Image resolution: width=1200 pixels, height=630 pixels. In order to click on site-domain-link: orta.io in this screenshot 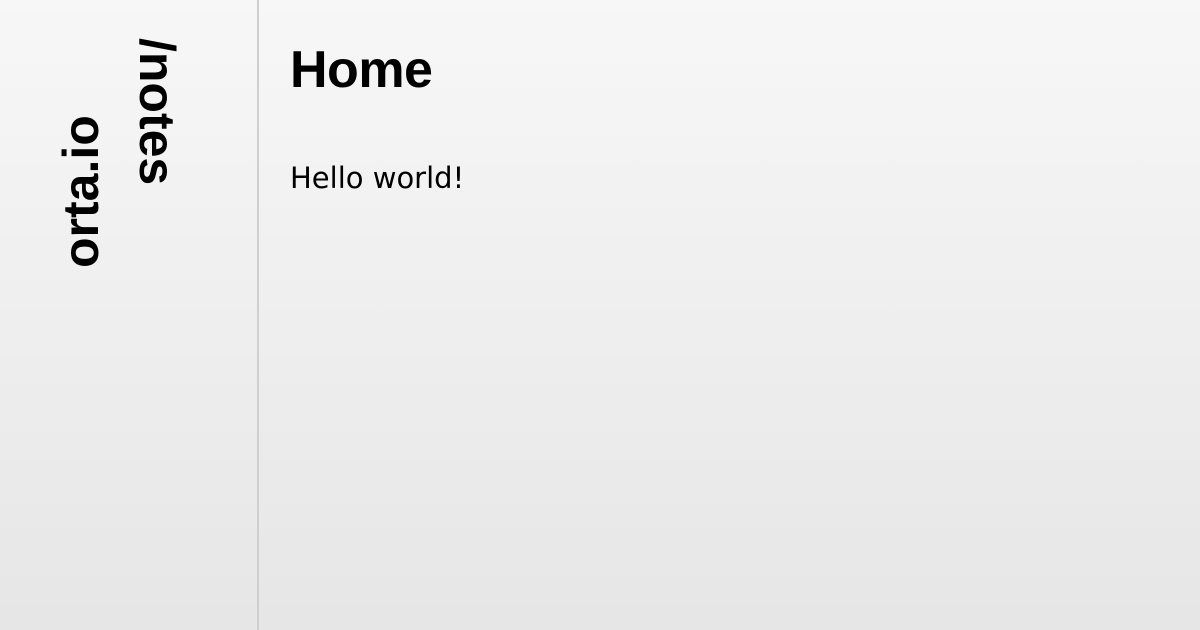, I will do `click(81, 191)`.